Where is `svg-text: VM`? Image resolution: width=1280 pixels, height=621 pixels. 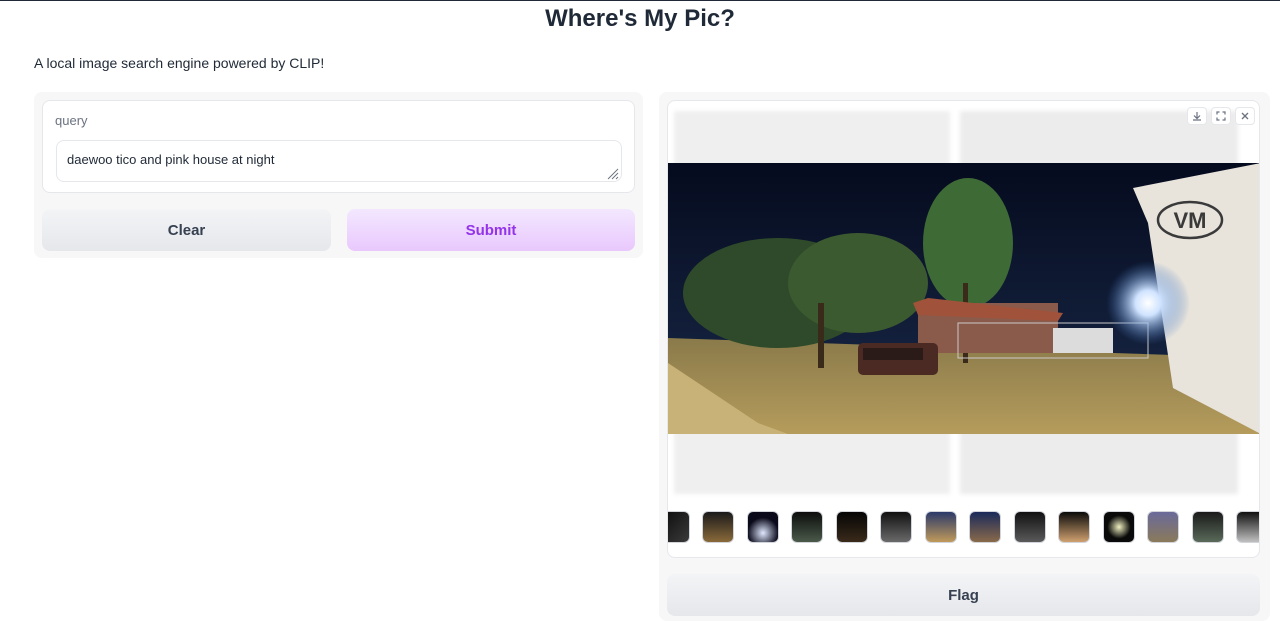 svg-text: VM is located at coordinates (1190, 220).